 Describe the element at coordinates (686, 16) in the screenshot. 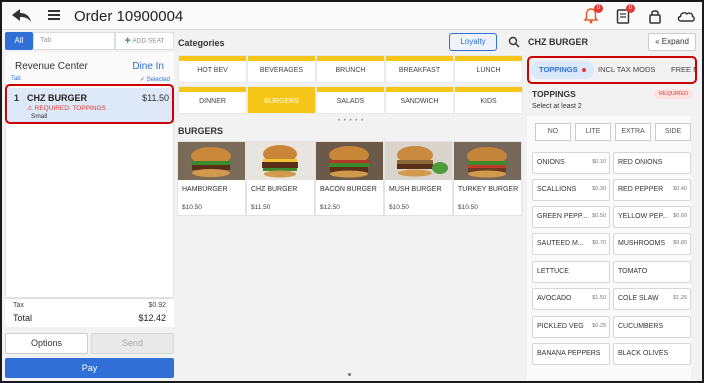

I see `cloud-icon` at that location.